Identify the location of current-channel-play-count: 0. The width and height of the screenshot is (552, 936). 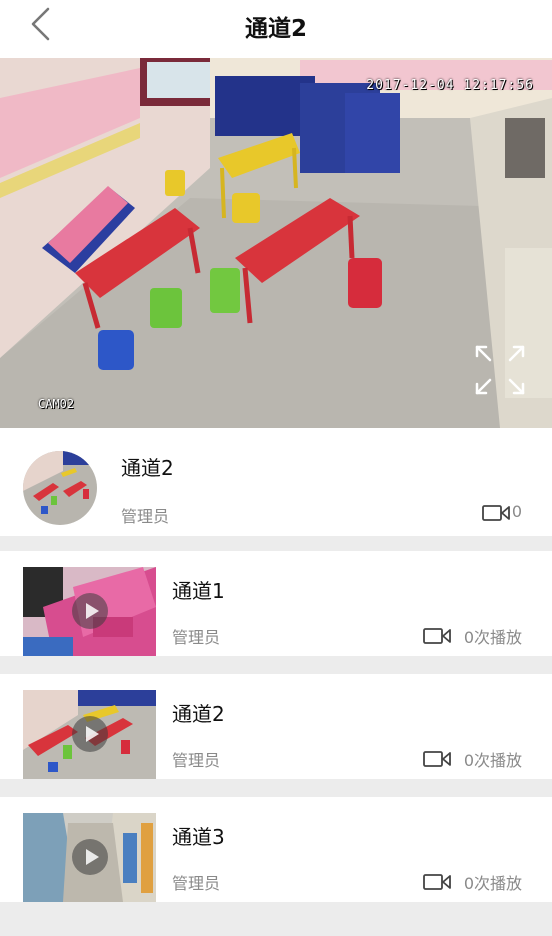
(516, 511).